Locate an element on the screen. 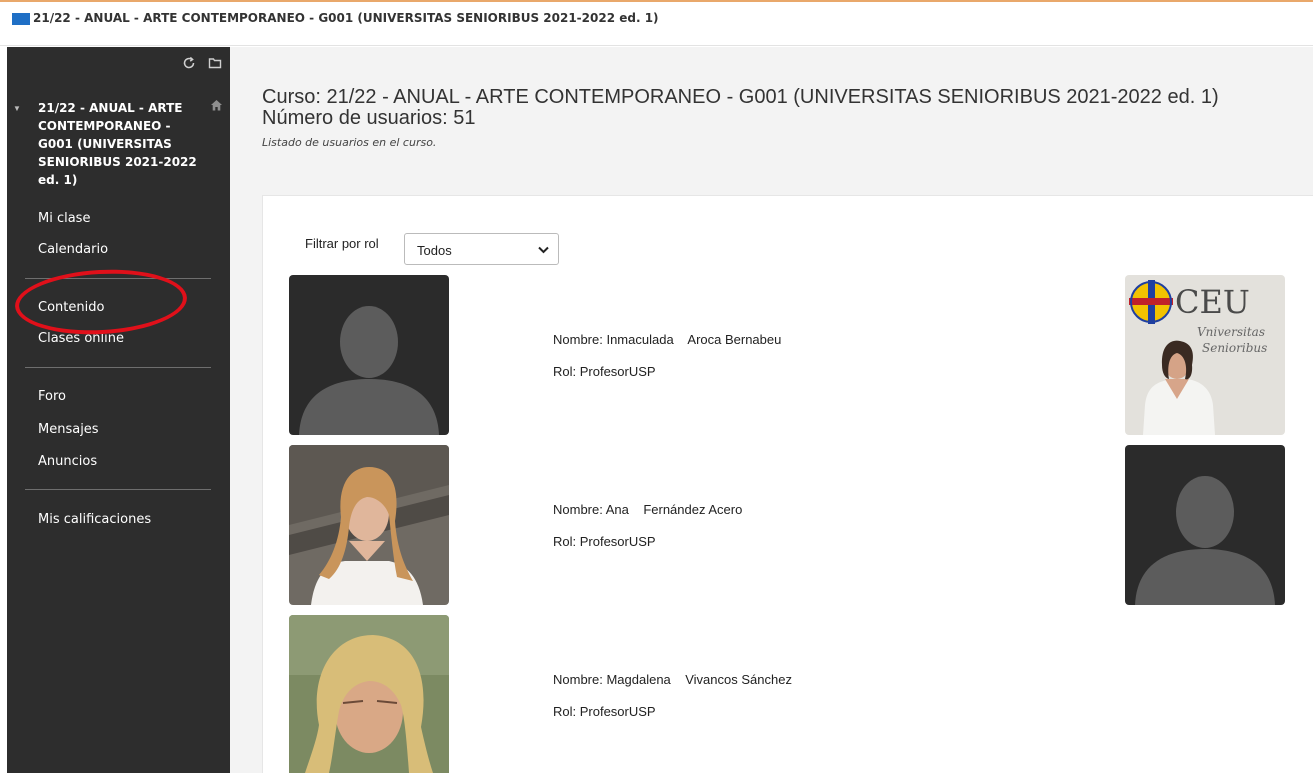 The width and height of the screenshot is (1313, 773). ceu-logo-line1: Vniversitas is located at coordinates (1231, 332).